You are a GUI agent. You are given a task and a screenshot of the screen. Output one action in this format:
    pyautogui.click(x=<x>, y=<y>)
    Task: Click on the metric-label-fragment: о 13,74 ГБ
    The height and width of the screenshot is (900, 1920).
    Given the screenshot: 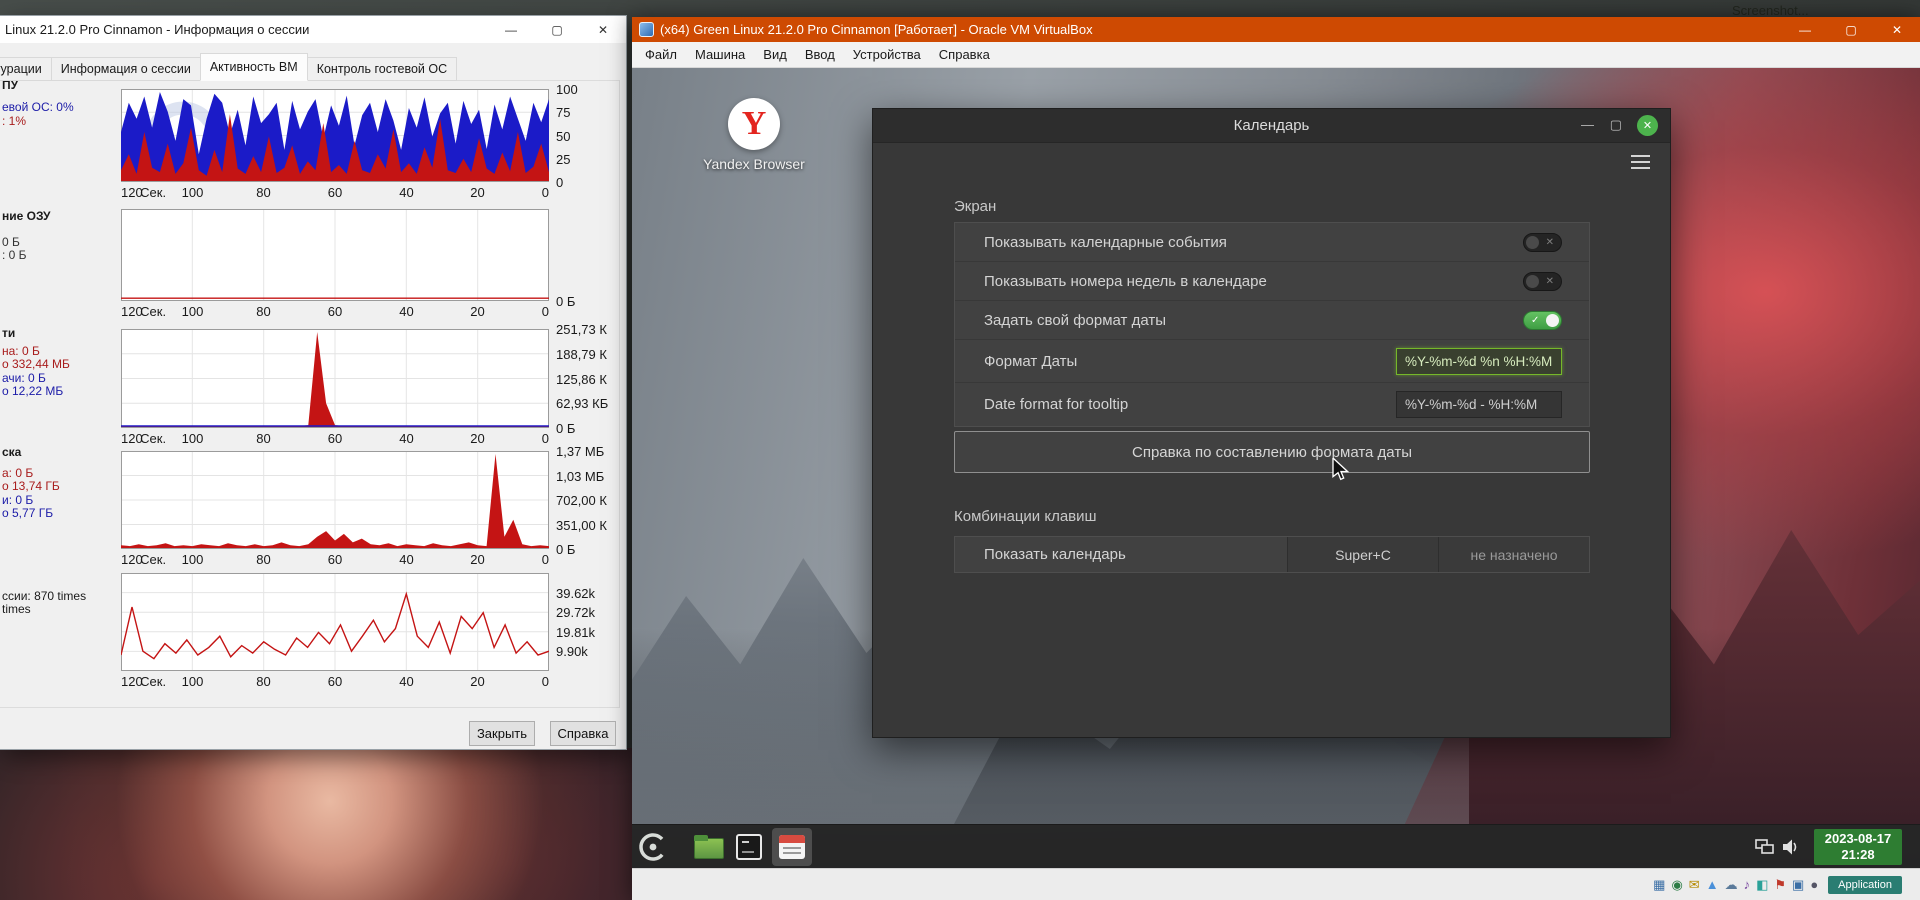 What is the action you would take?
    pyautogui.click(x=31, y=486)
    